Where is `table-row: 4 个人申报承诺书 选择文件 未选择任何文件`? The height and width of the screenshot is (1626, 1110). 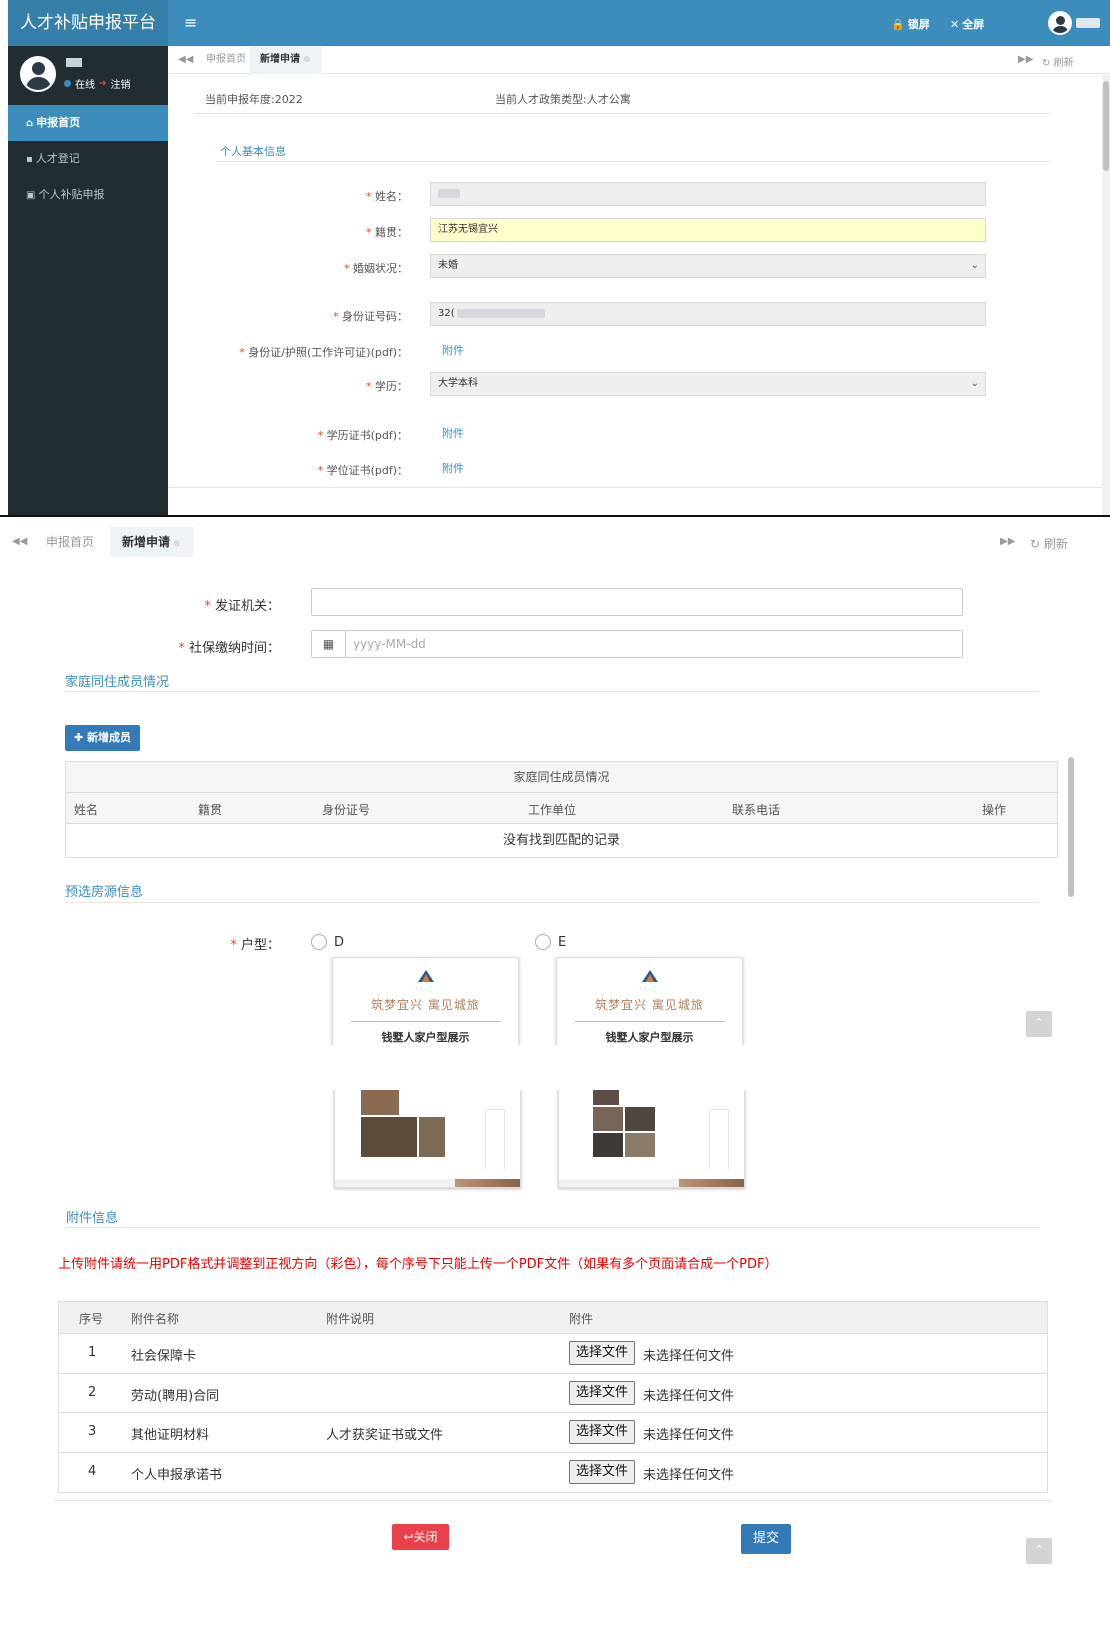
table-row: 4 个人申报承诺书 选择文件 未选择任何文件 is located at coordinates (553, 1473).